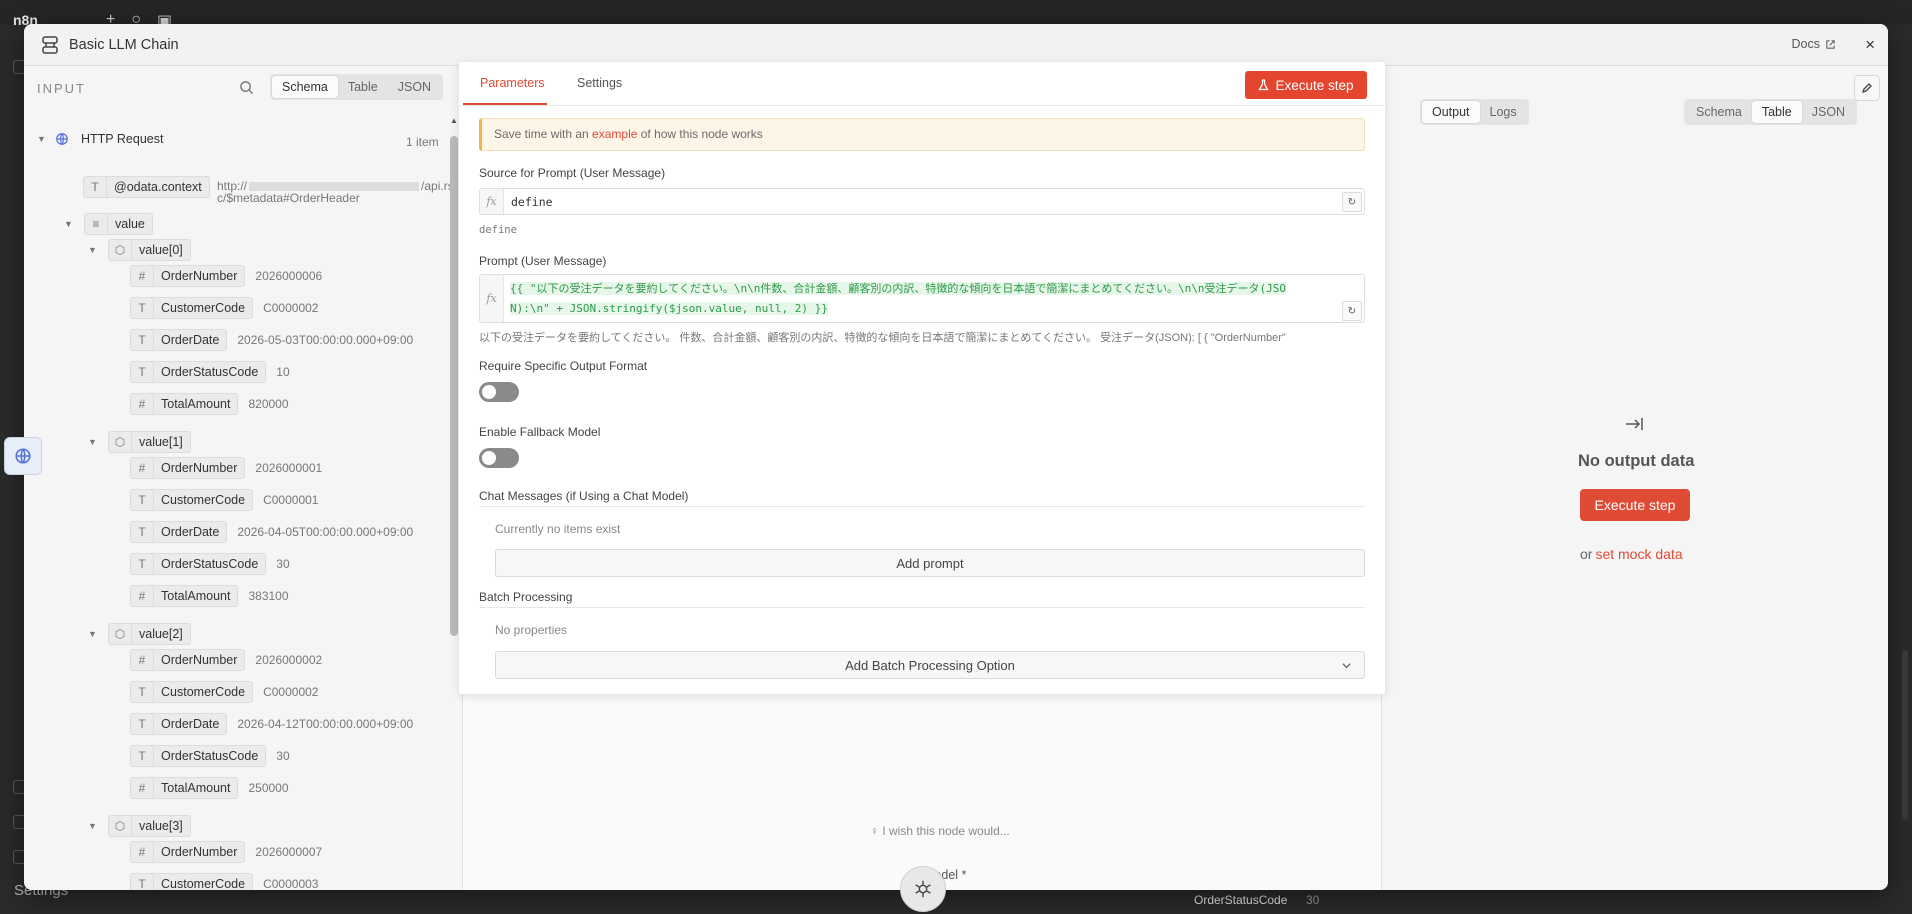  Describe the element at coordinates (246, 90) in the screenshot. I see `search-icon` at that location.